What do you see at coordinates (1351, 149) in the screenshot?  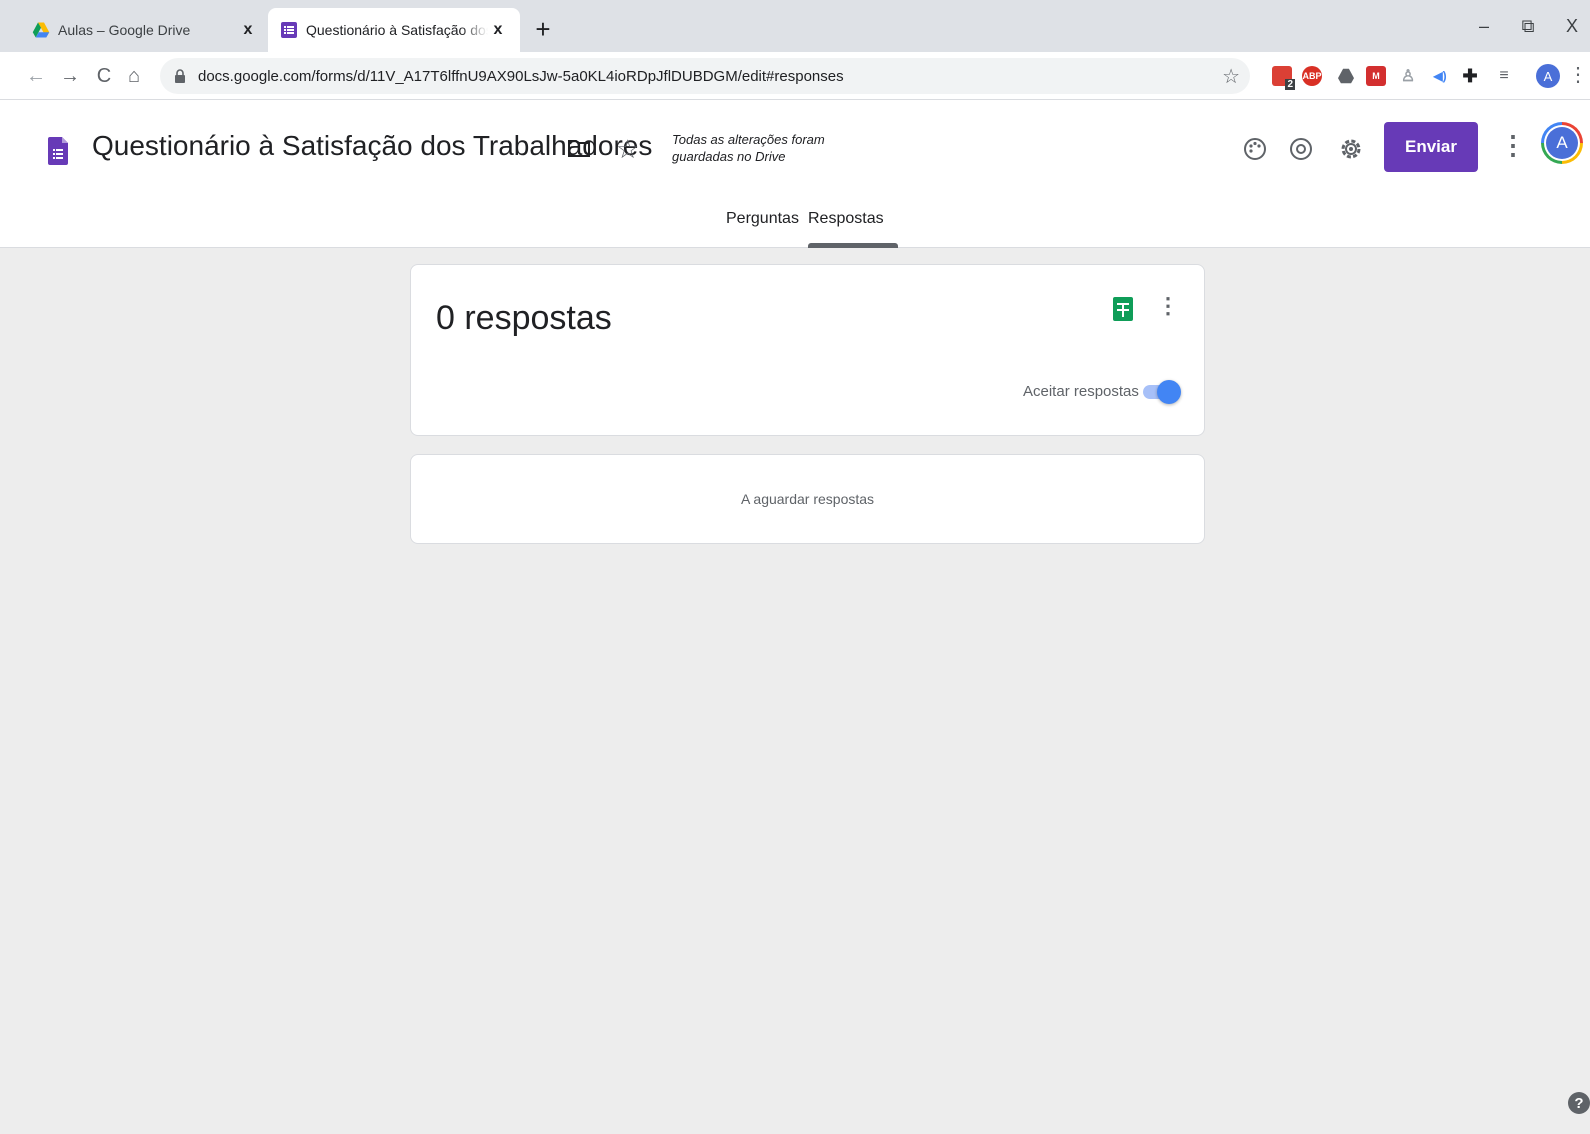 I see `settings-gear-icon` at bounding box center [1351, 149].